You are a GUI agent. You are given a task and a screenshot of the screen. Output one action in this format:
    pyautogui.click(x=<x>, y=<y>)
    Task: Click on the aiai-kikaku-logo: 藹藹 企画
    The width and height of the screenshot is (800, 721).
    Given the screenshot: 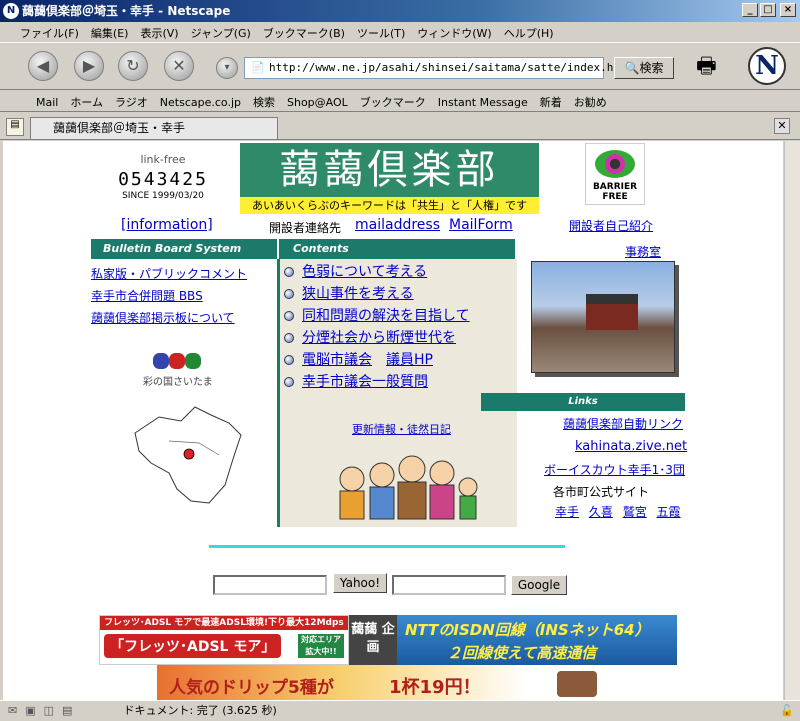 What is the action you would take?
    pyautogui.click(x=373, y=640)
    